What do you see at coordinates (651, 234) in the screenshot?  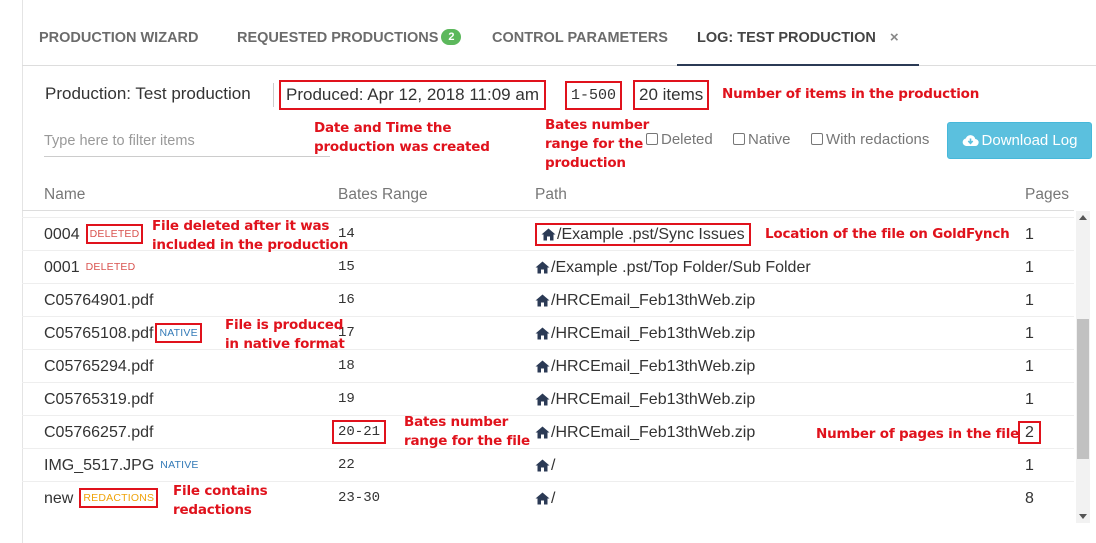 I see `path-text: /Example .pst/Sync Issues` at bounding box center [651, 234].